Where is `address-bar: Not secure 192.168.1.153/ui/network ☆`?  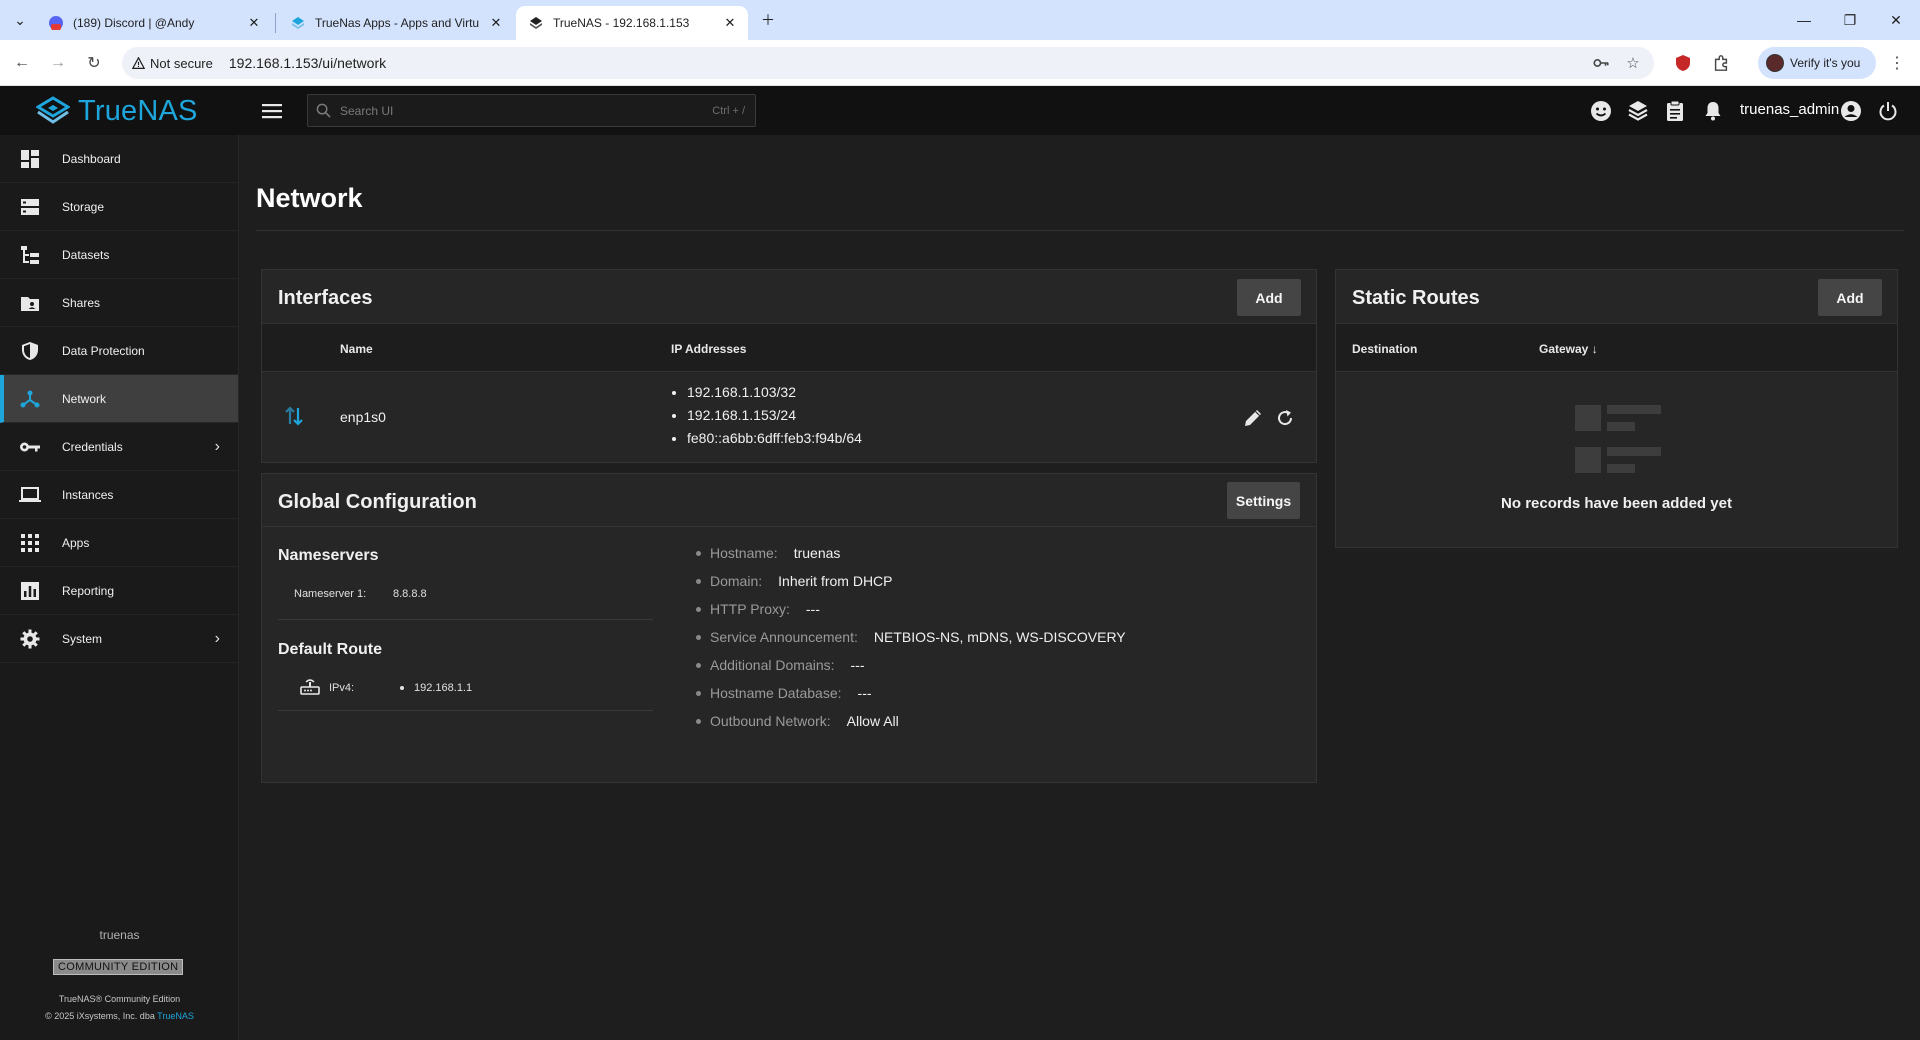
address-bar: Not secure 192.168.1.153/ui/network ☆ is located at coordinates (888, 63).